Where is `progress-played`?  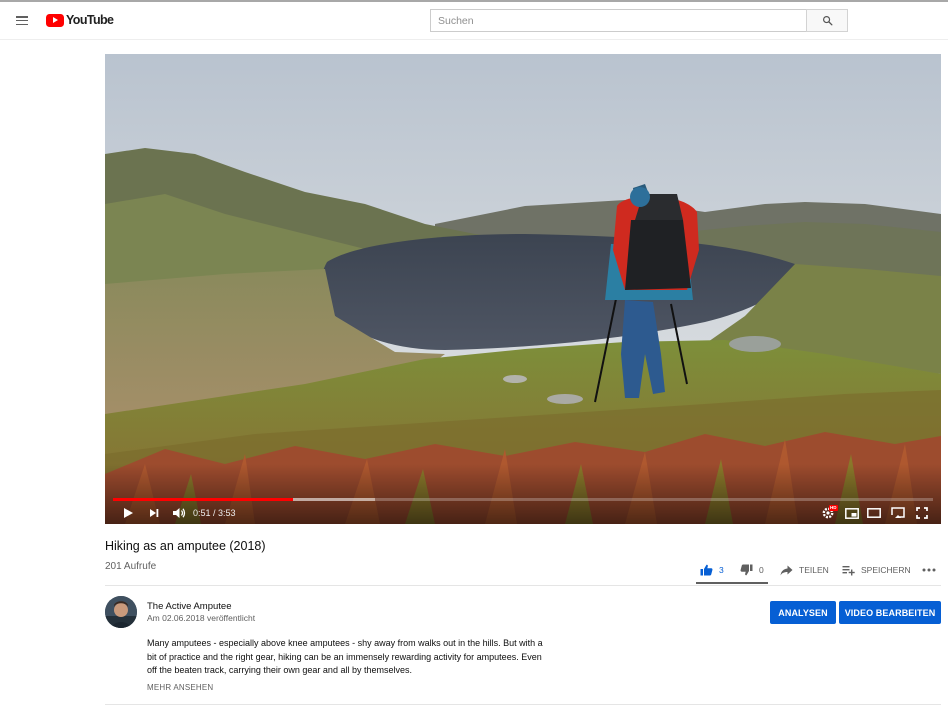
progress-played is located at coordinates (203, 499).